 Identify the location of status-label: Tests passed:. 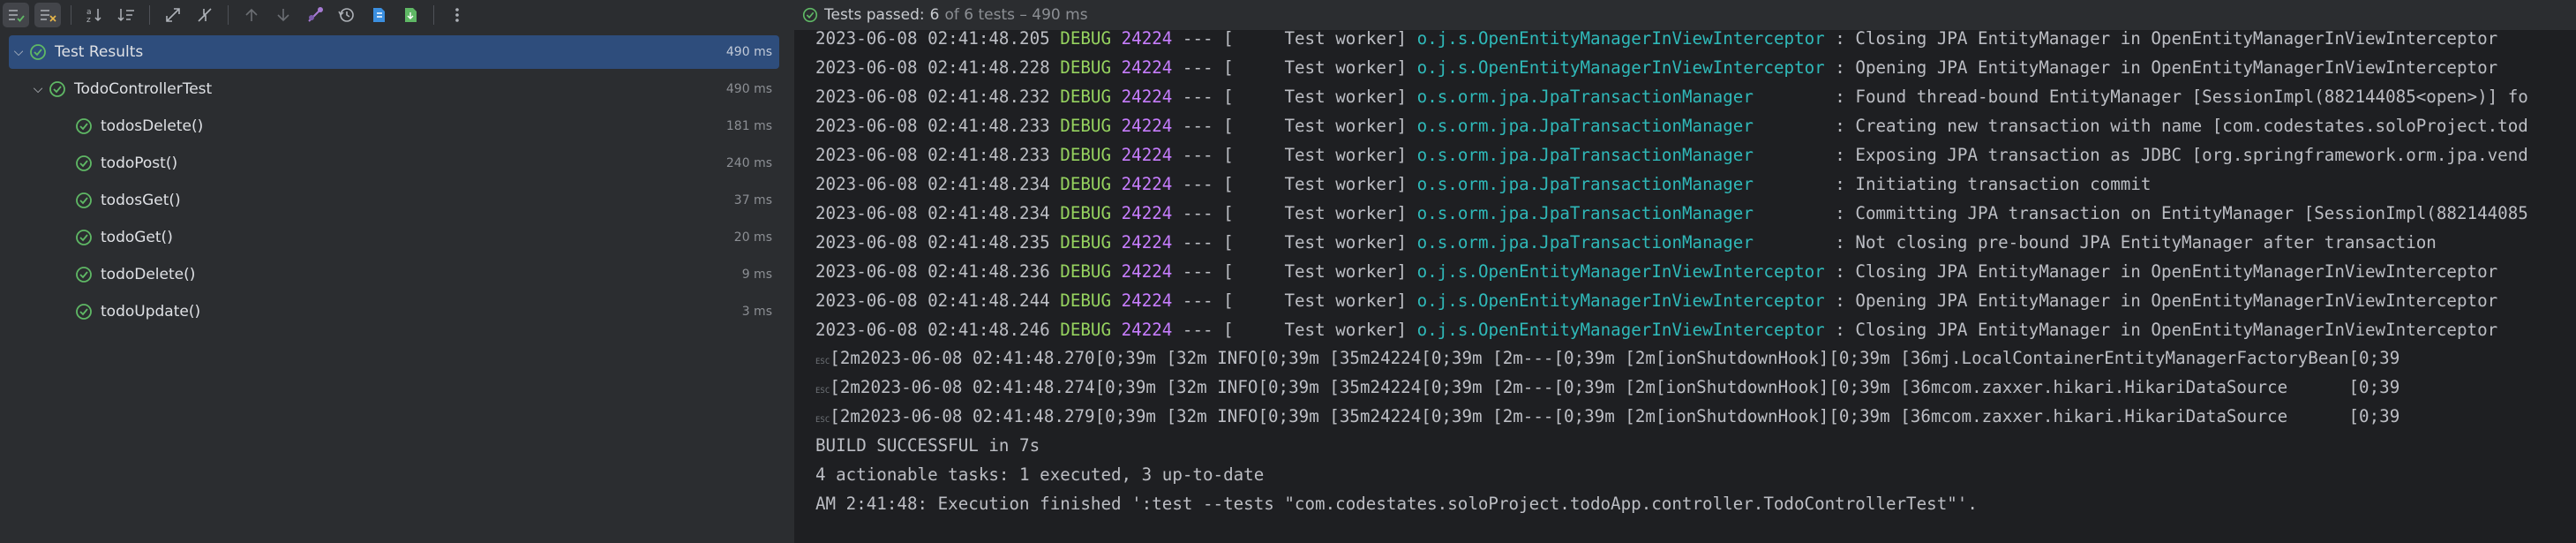
(874, 15).